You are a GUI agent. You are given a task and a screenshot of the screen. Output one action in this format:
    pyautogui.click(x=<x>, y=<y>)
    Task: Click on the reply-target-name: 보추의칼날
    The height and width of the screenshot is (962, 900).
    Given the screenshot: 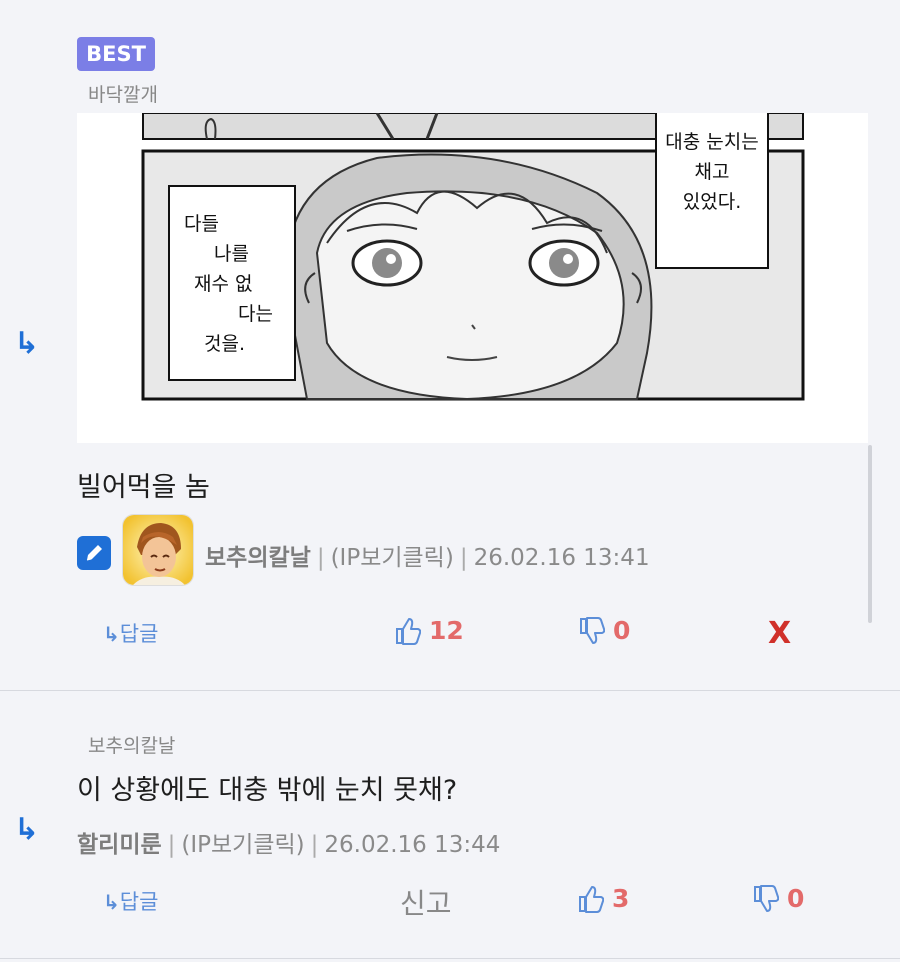 What is the action you would take?
    pyautogui.click(x=131, y=744)
    